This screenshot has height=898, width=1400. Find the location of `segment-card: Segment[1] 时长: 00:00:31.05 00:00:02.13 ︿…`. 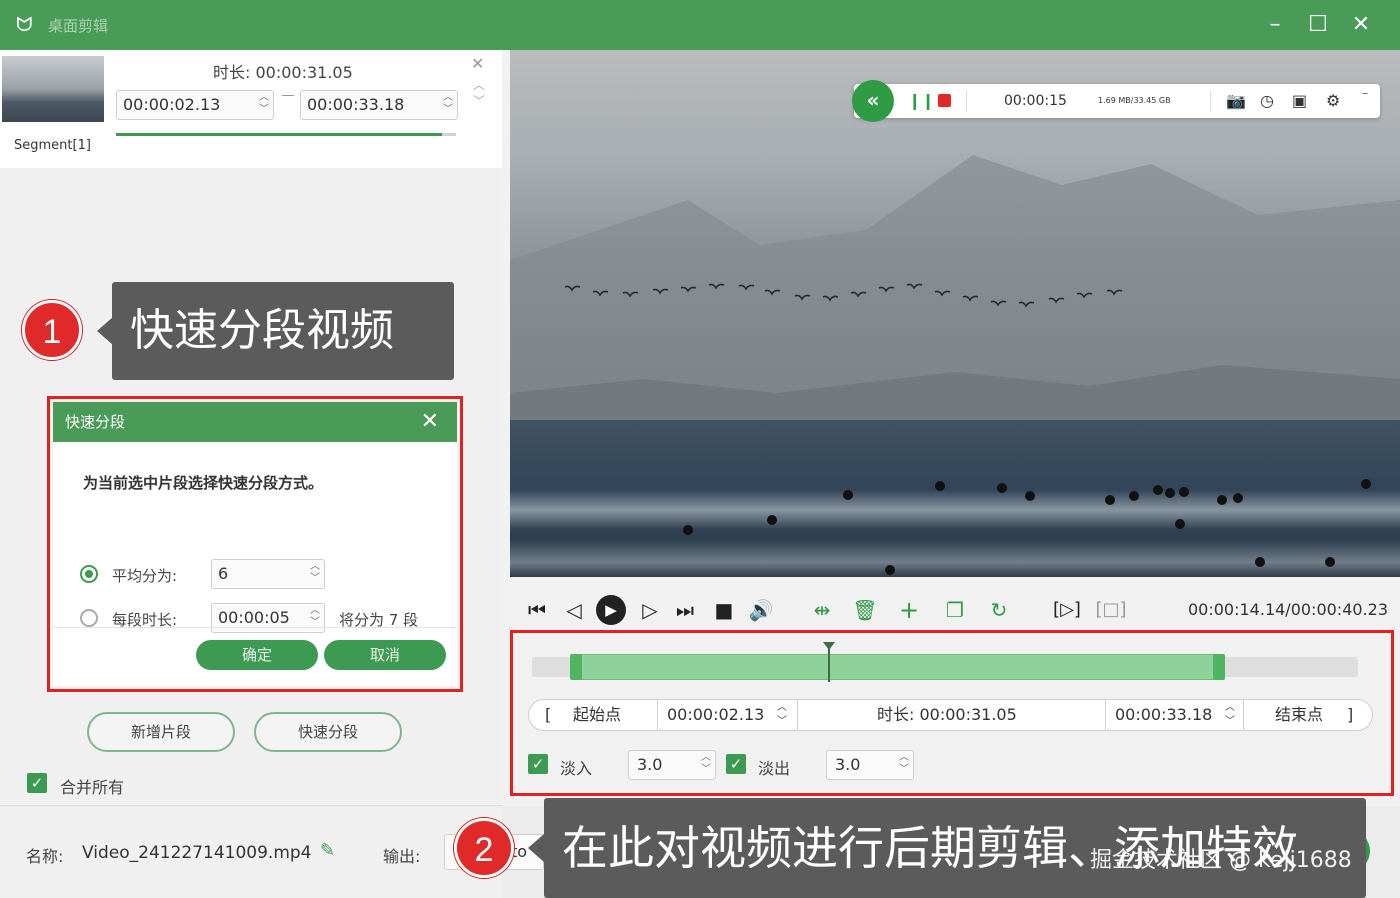

segment-card: Segment[1] 时长: 00:00:31.05 00:00:02.13 ︿… is located at coordinates (251, 109).